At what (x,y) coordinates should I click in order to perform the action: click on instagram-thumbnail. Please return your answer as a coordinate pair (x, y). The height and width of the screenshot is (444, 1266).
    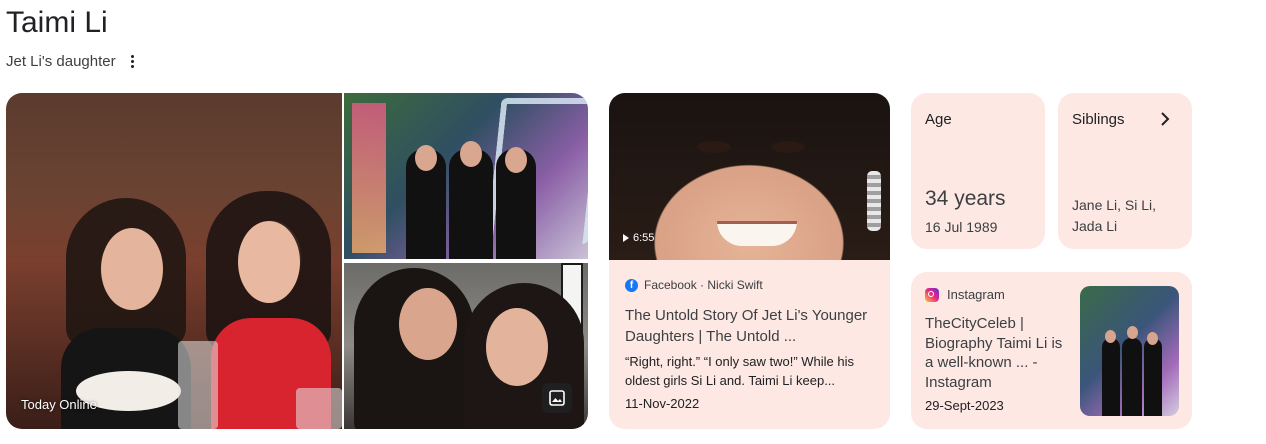
    Looking at the image, I should click on (1129, 351).